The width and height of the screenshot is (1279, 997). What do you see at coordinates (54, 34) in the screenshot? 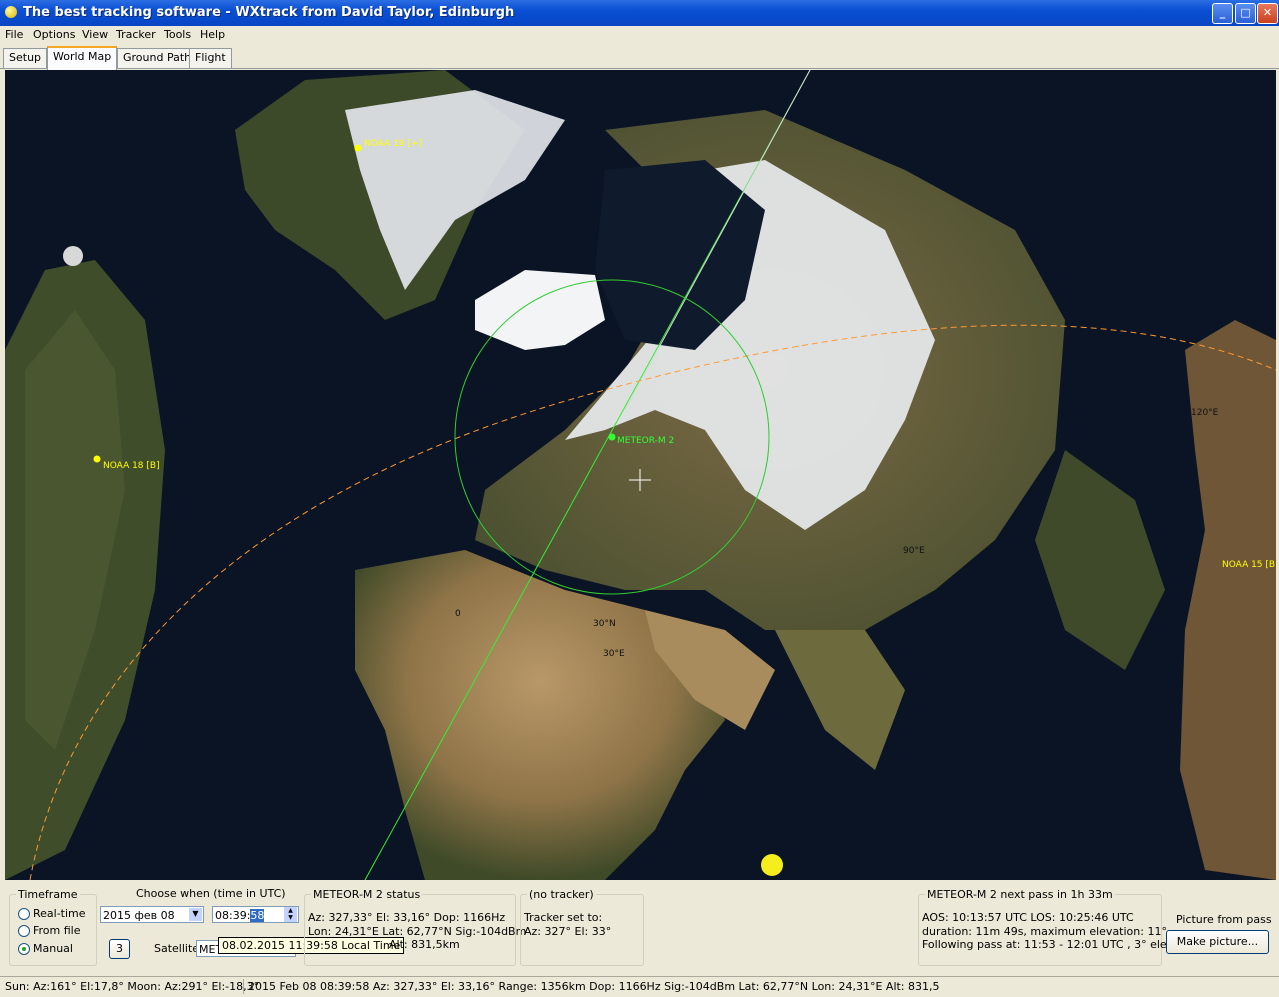
I see `menu-options: Options` at bounding box center [54, 34].